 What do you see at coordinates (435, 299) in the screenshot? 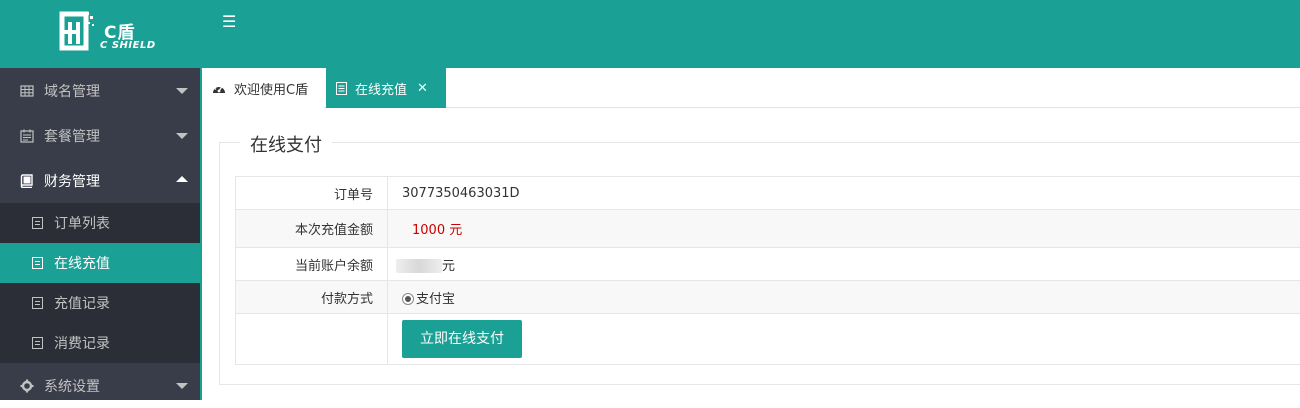
I see `alipay-label: 支付宝` at bounding box center [435, 299].